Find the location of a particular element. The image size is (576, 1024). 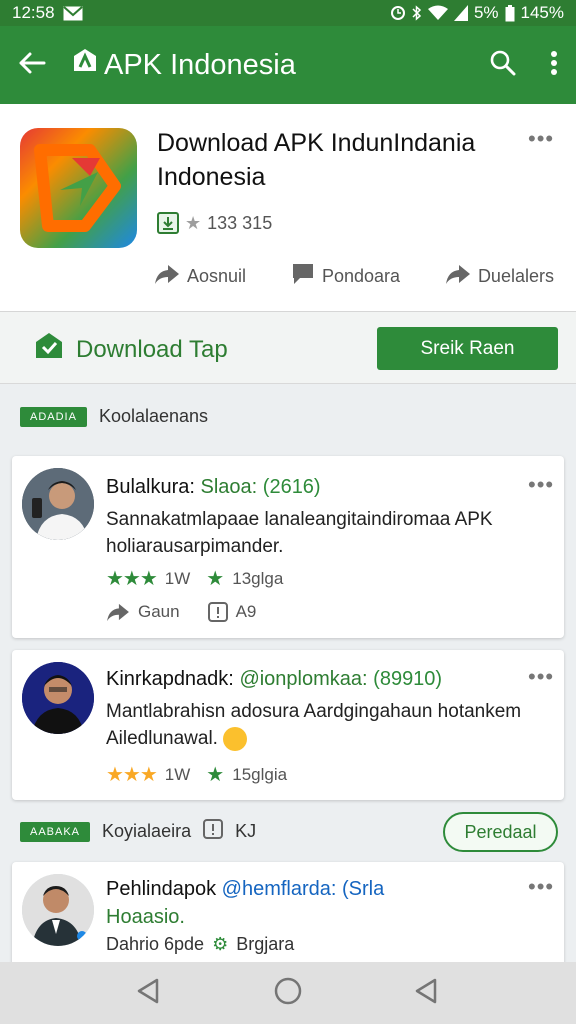

section-header-1: ADADIA Koolalaenans is located at coordinates (114, 416).